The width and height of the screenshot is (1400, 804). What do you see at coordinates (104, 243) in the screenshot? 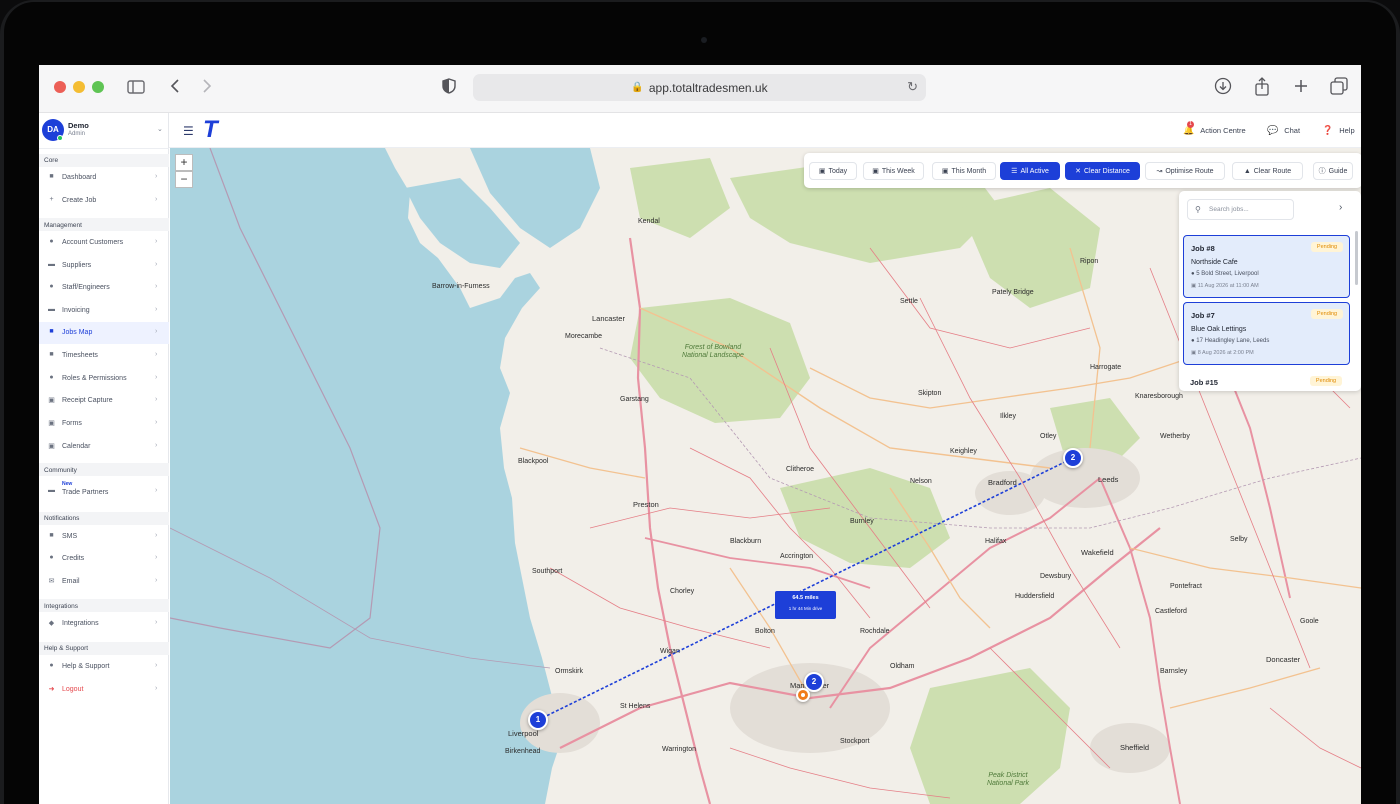
I see `sidebar-item-account-customers: ● Account Customers ›` at bounding box center [104, 243].